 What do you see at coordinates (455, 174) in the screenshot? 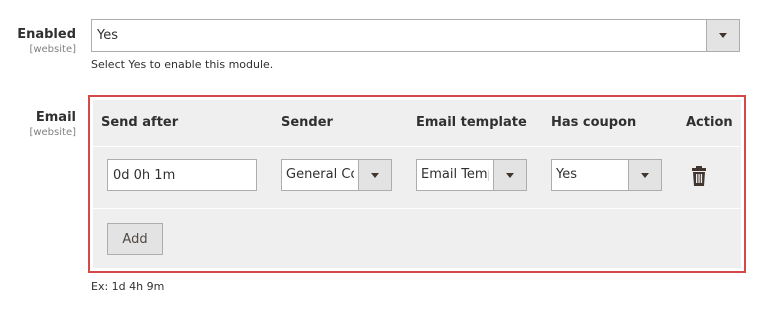
I see `email-template-select-value: Email Template` at bounding box center [455, 174].